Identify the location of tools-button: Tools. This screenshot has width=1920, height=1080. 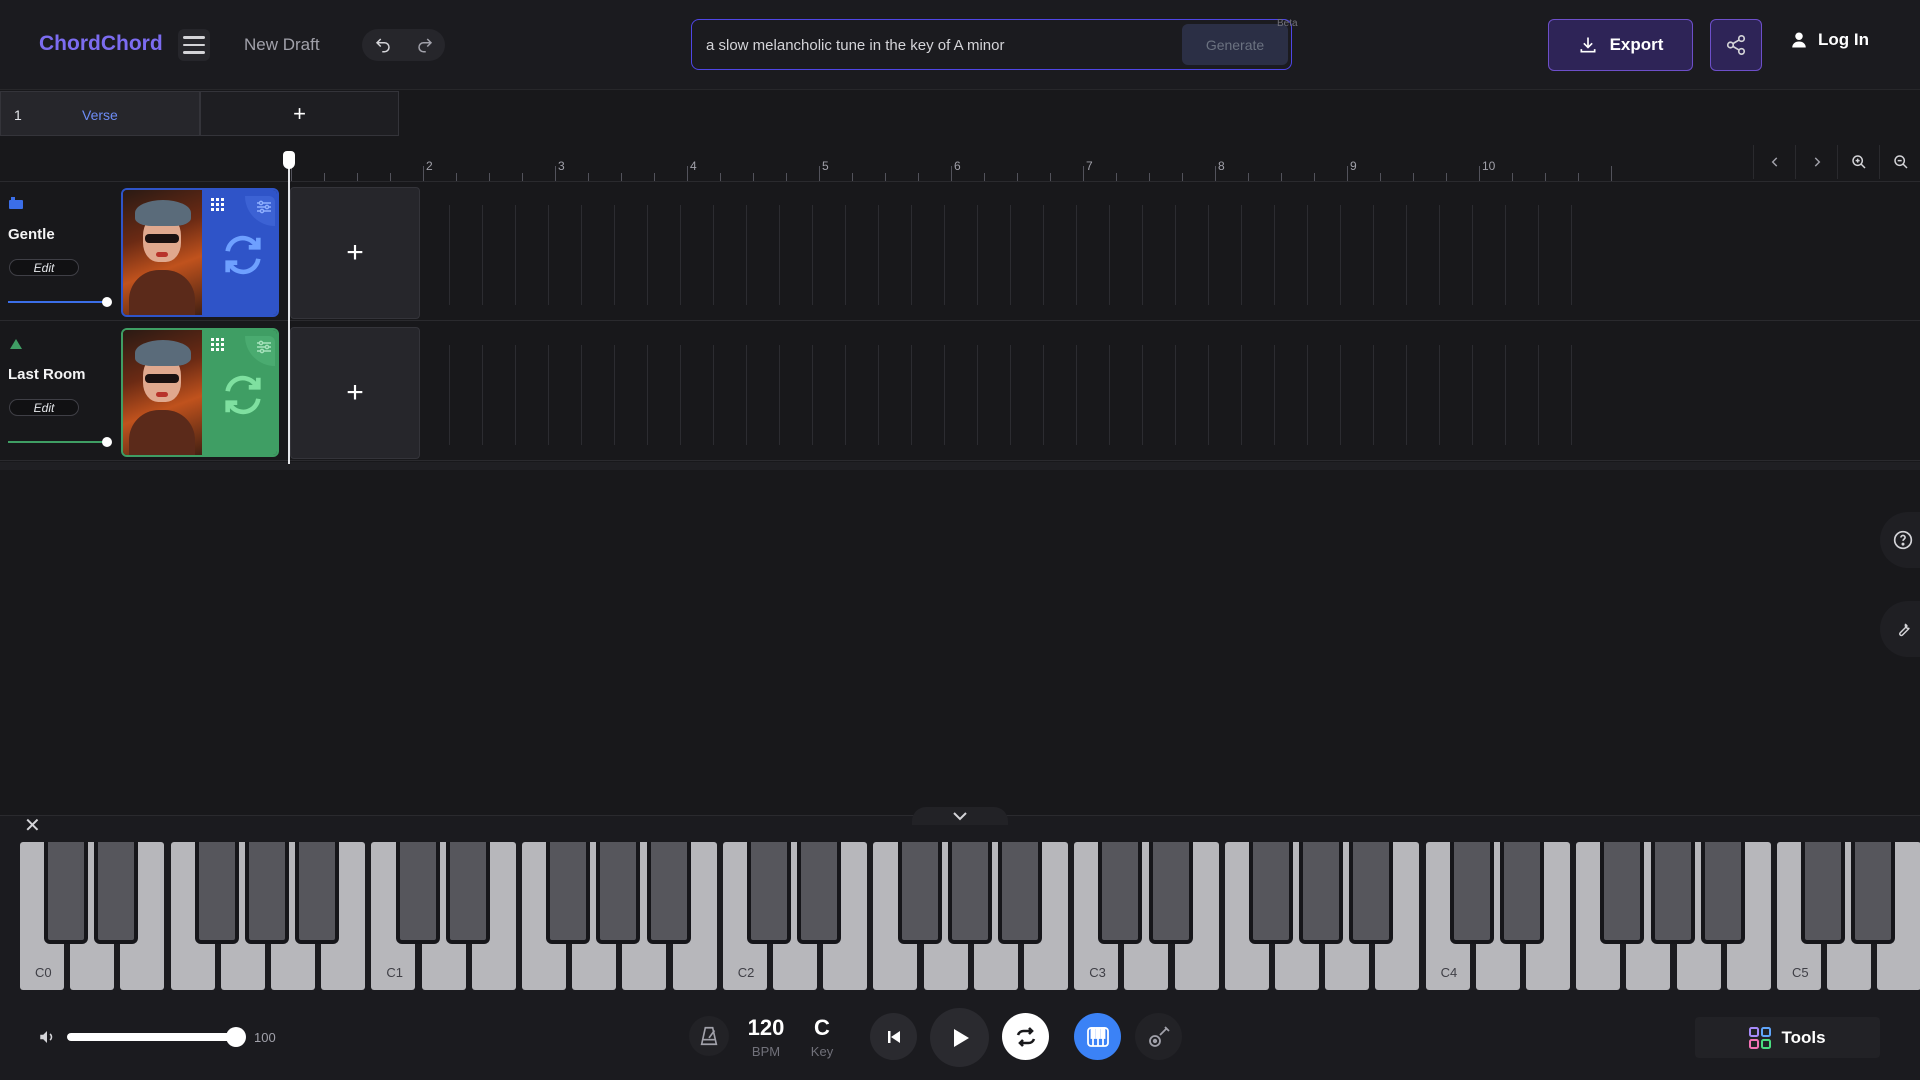
(1787, 1037).